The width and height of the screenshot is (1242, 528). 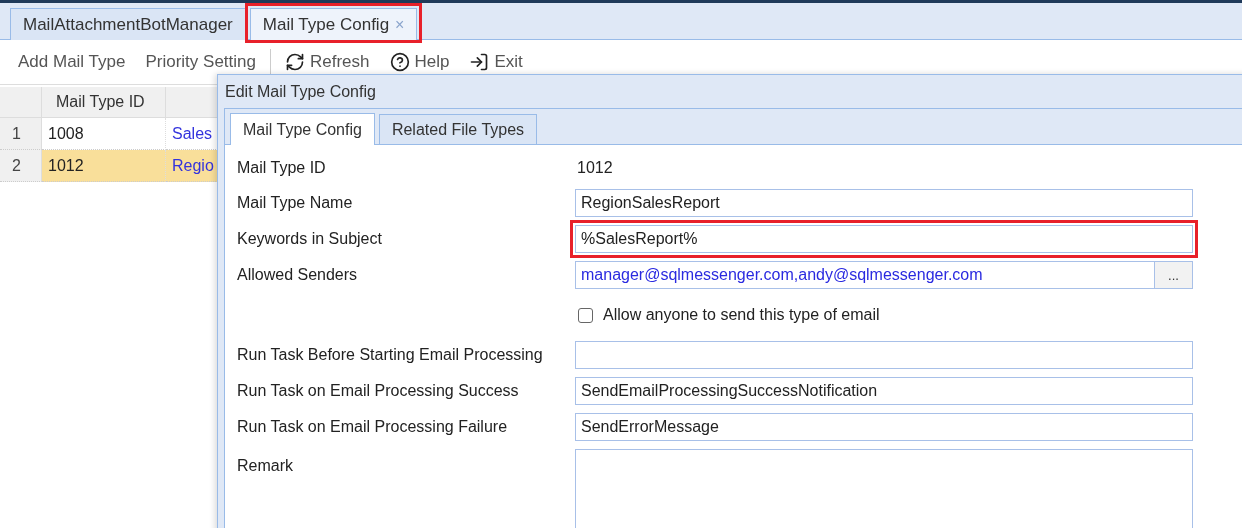 I want to click on row-number: 1, so click(x=21, y=134).